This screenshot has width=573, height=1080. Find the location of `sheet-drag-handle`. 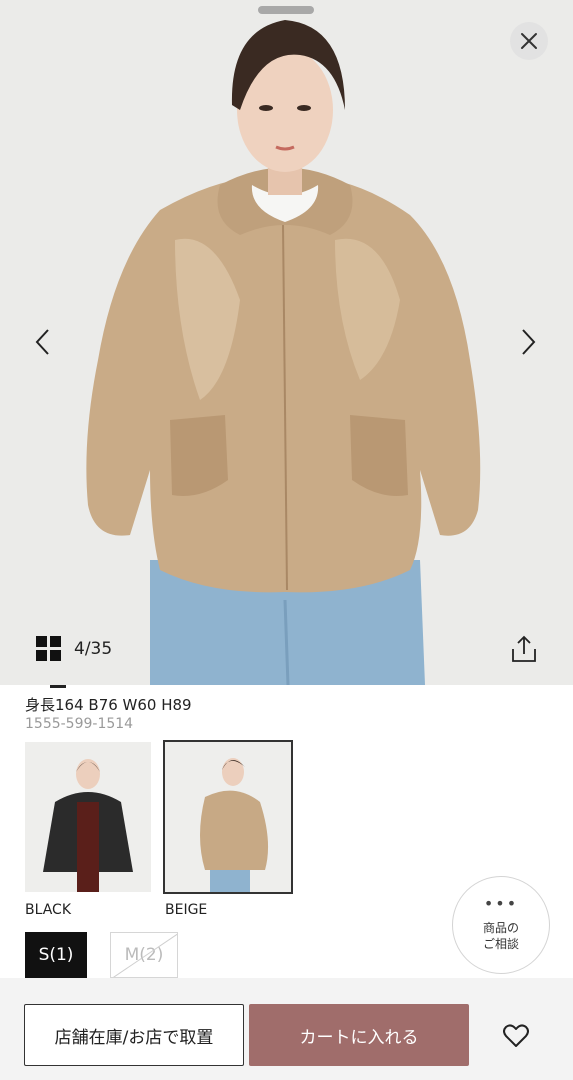

sheet-drag-handle is located at coordinates (286, 10).